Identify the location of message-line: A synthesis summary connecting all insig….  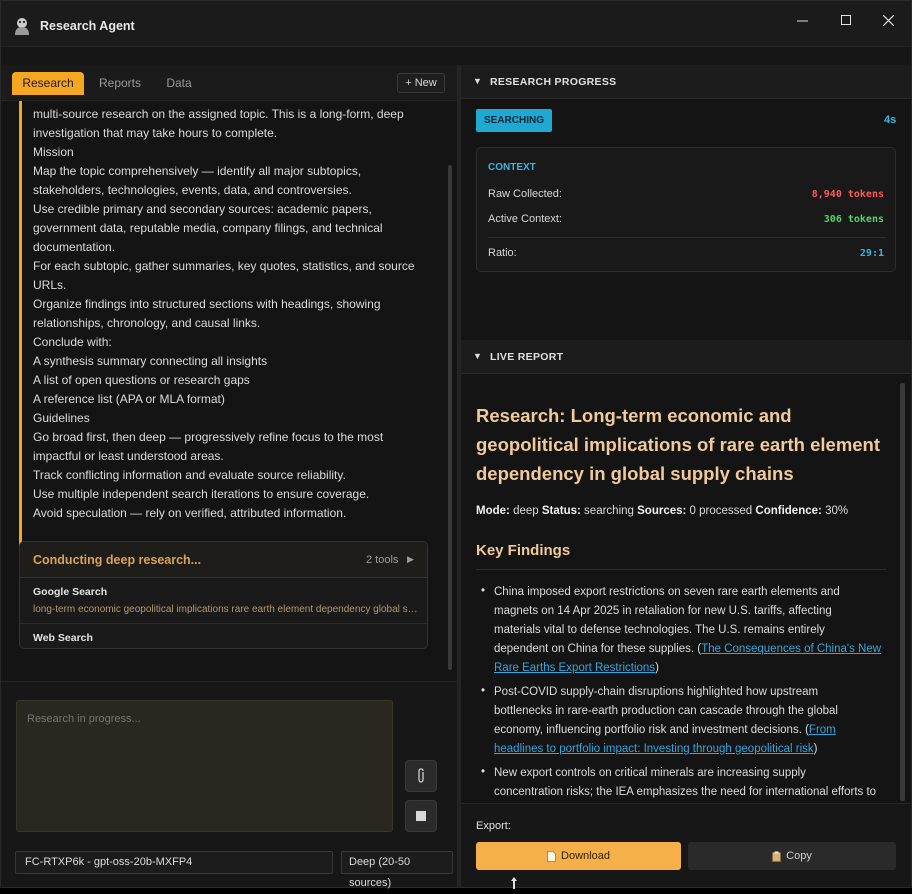
(150, 361).